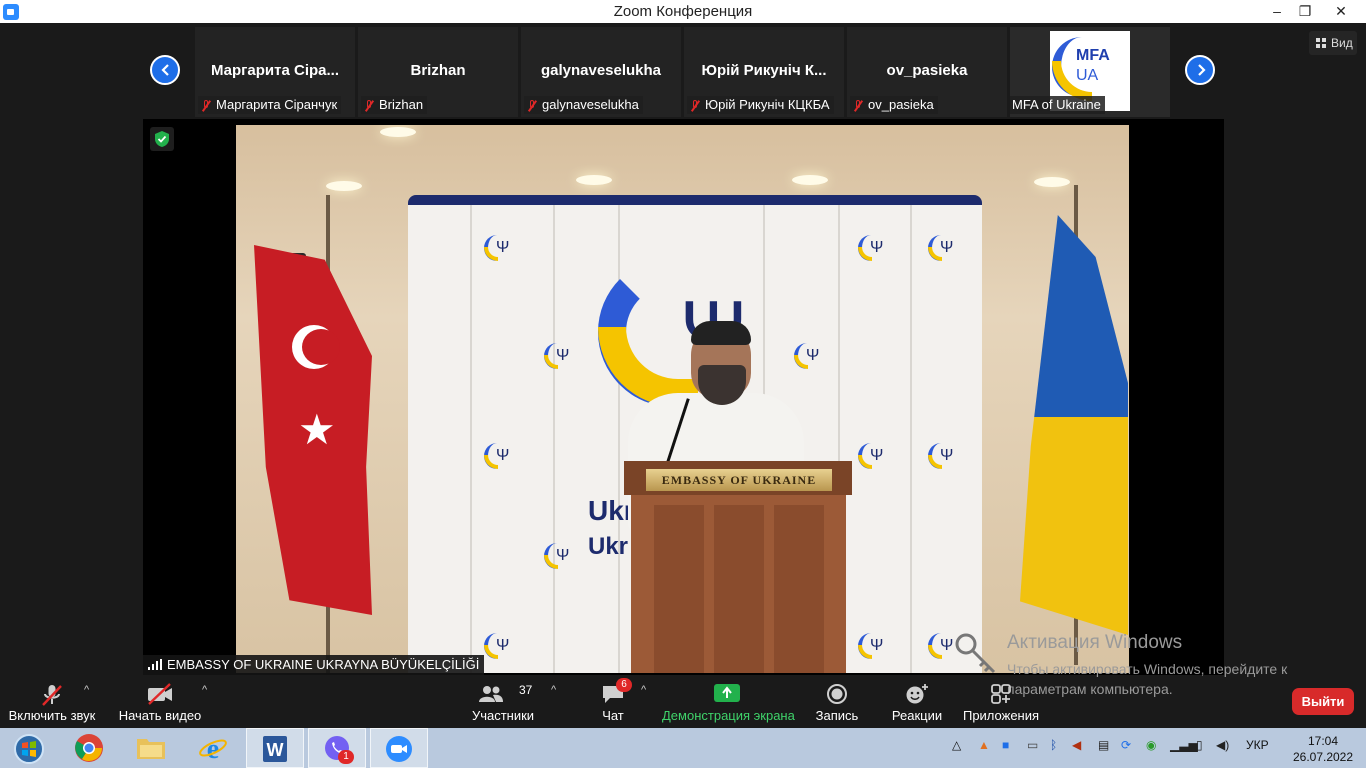  I want to click on zoom-icon, so click(399, 749).